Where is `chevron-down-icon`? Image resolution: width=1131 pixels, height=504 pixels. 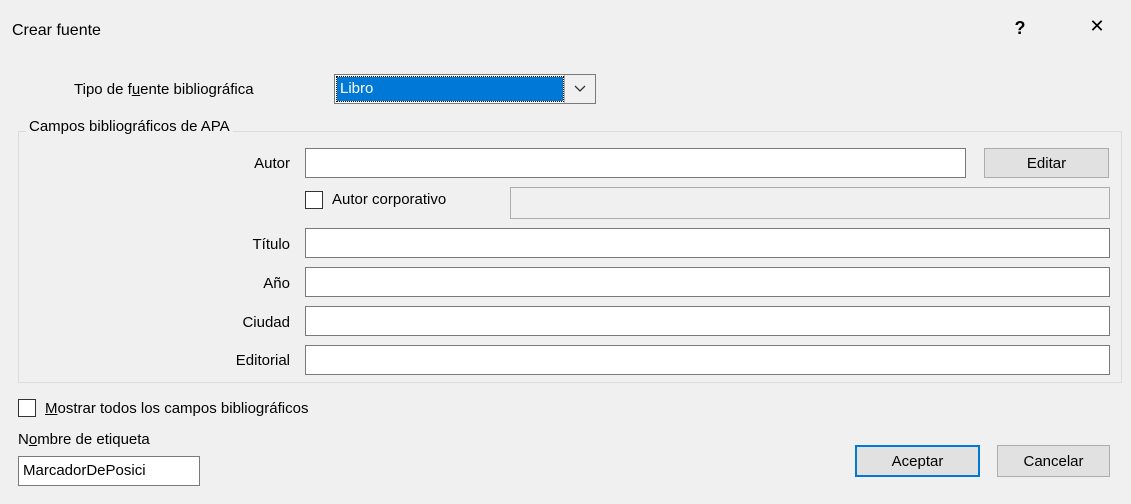
chevron-down-icon is located at coordinates (579, 89).